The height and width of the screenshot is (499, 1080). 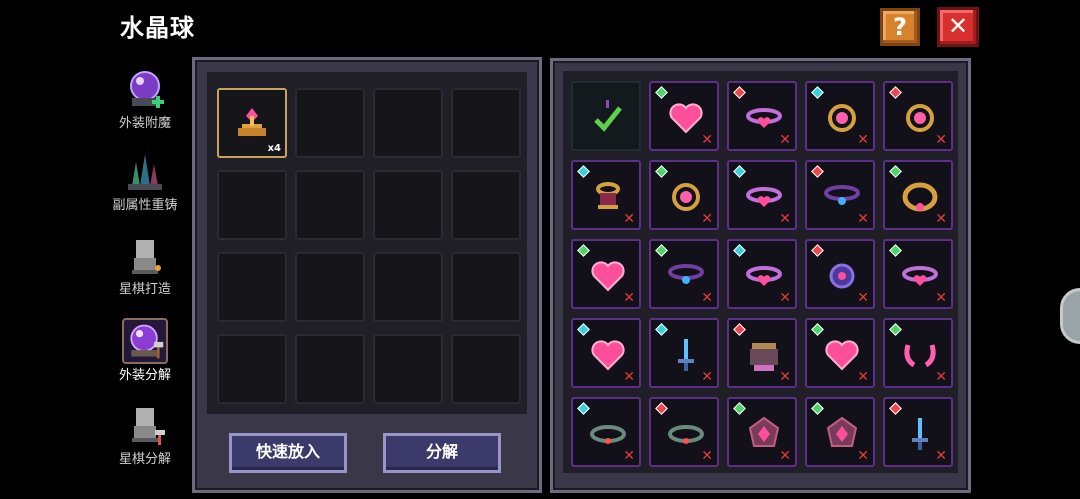 What do you see at coordinates (145, 205) in the screenshot?
I see `sidebar-item-label: 副属性重铸` at bounding box center [145, 205].